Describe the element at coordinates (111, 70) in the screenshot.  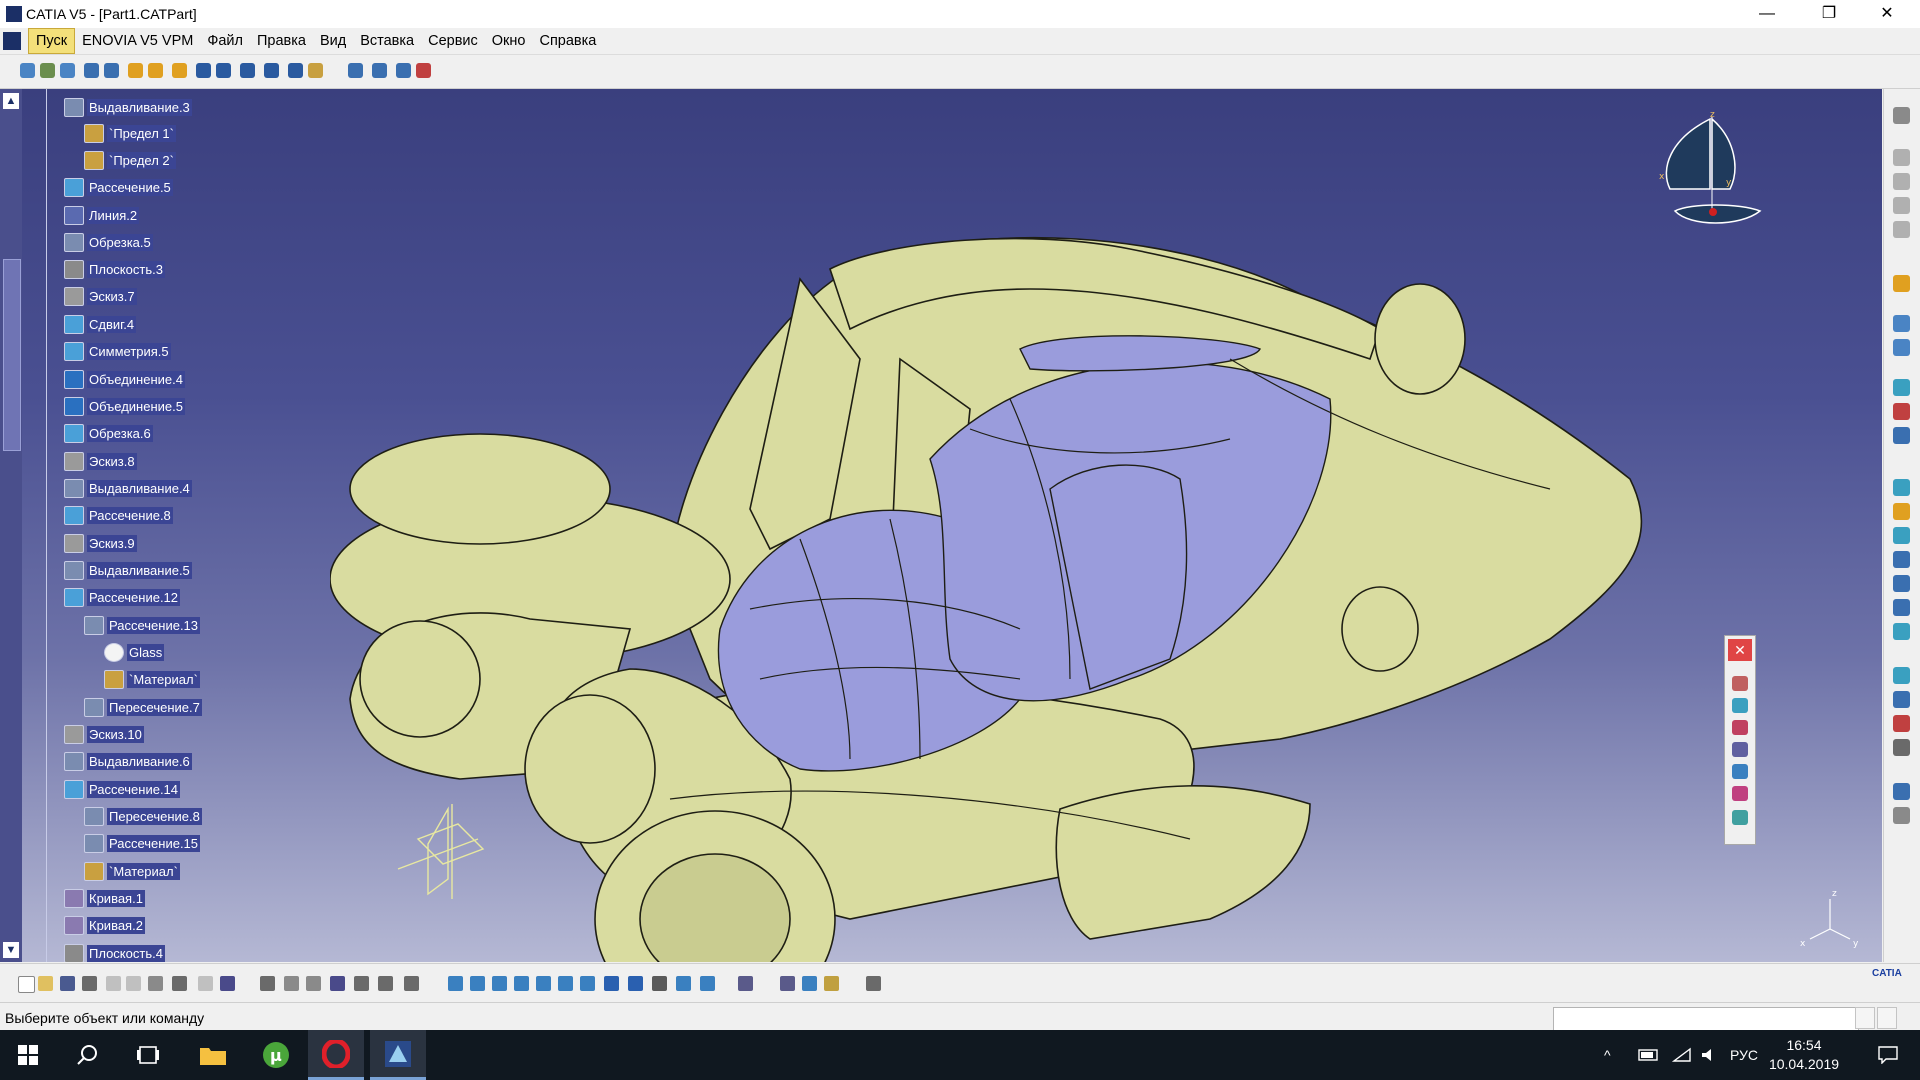
I see `sweep-tool-icon` at that location.